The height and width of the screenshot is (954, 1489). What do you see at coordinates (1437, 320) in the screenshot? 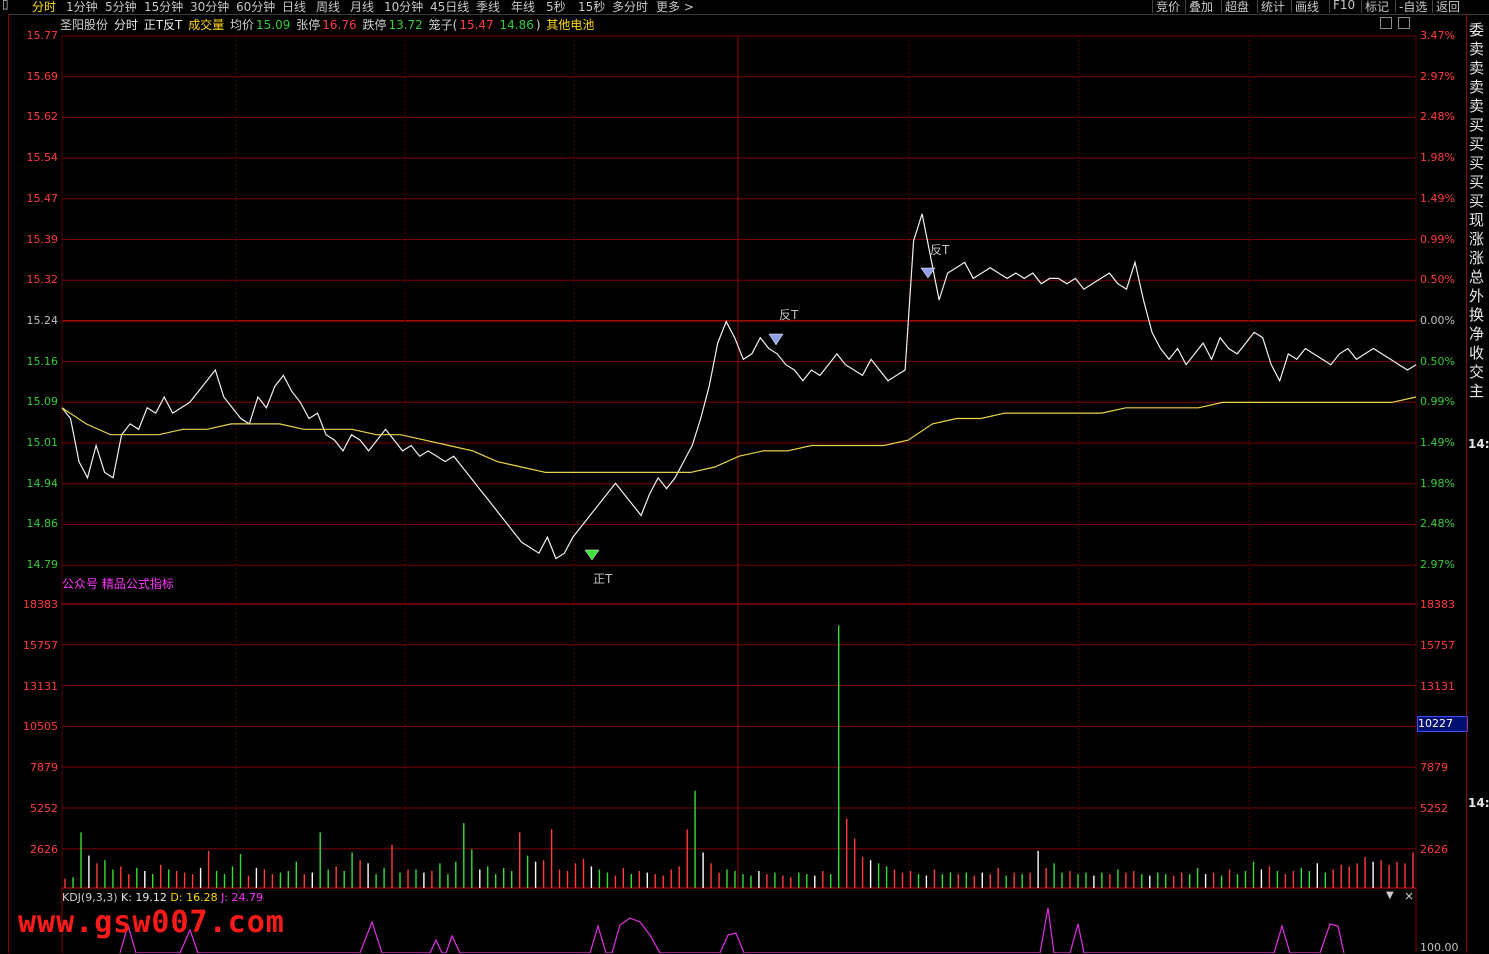
I see `percent-axis-label: 0.00%` at bounding box center [1437, 320].